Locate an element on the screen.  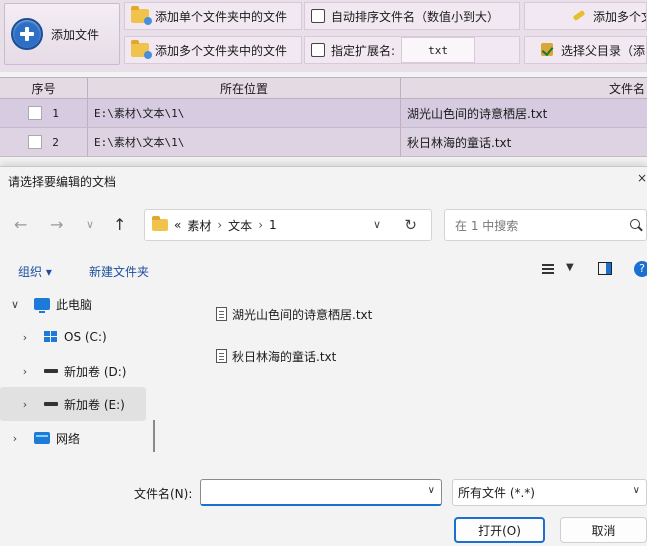
folder-icon is located at coordinates (160, 223).